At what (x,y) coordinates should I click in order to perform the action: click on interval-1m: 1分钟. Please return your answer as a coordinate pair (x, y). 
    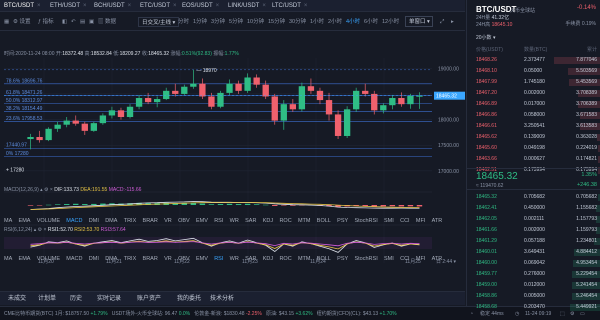
    Looking at the image, I should click on (200, 22).